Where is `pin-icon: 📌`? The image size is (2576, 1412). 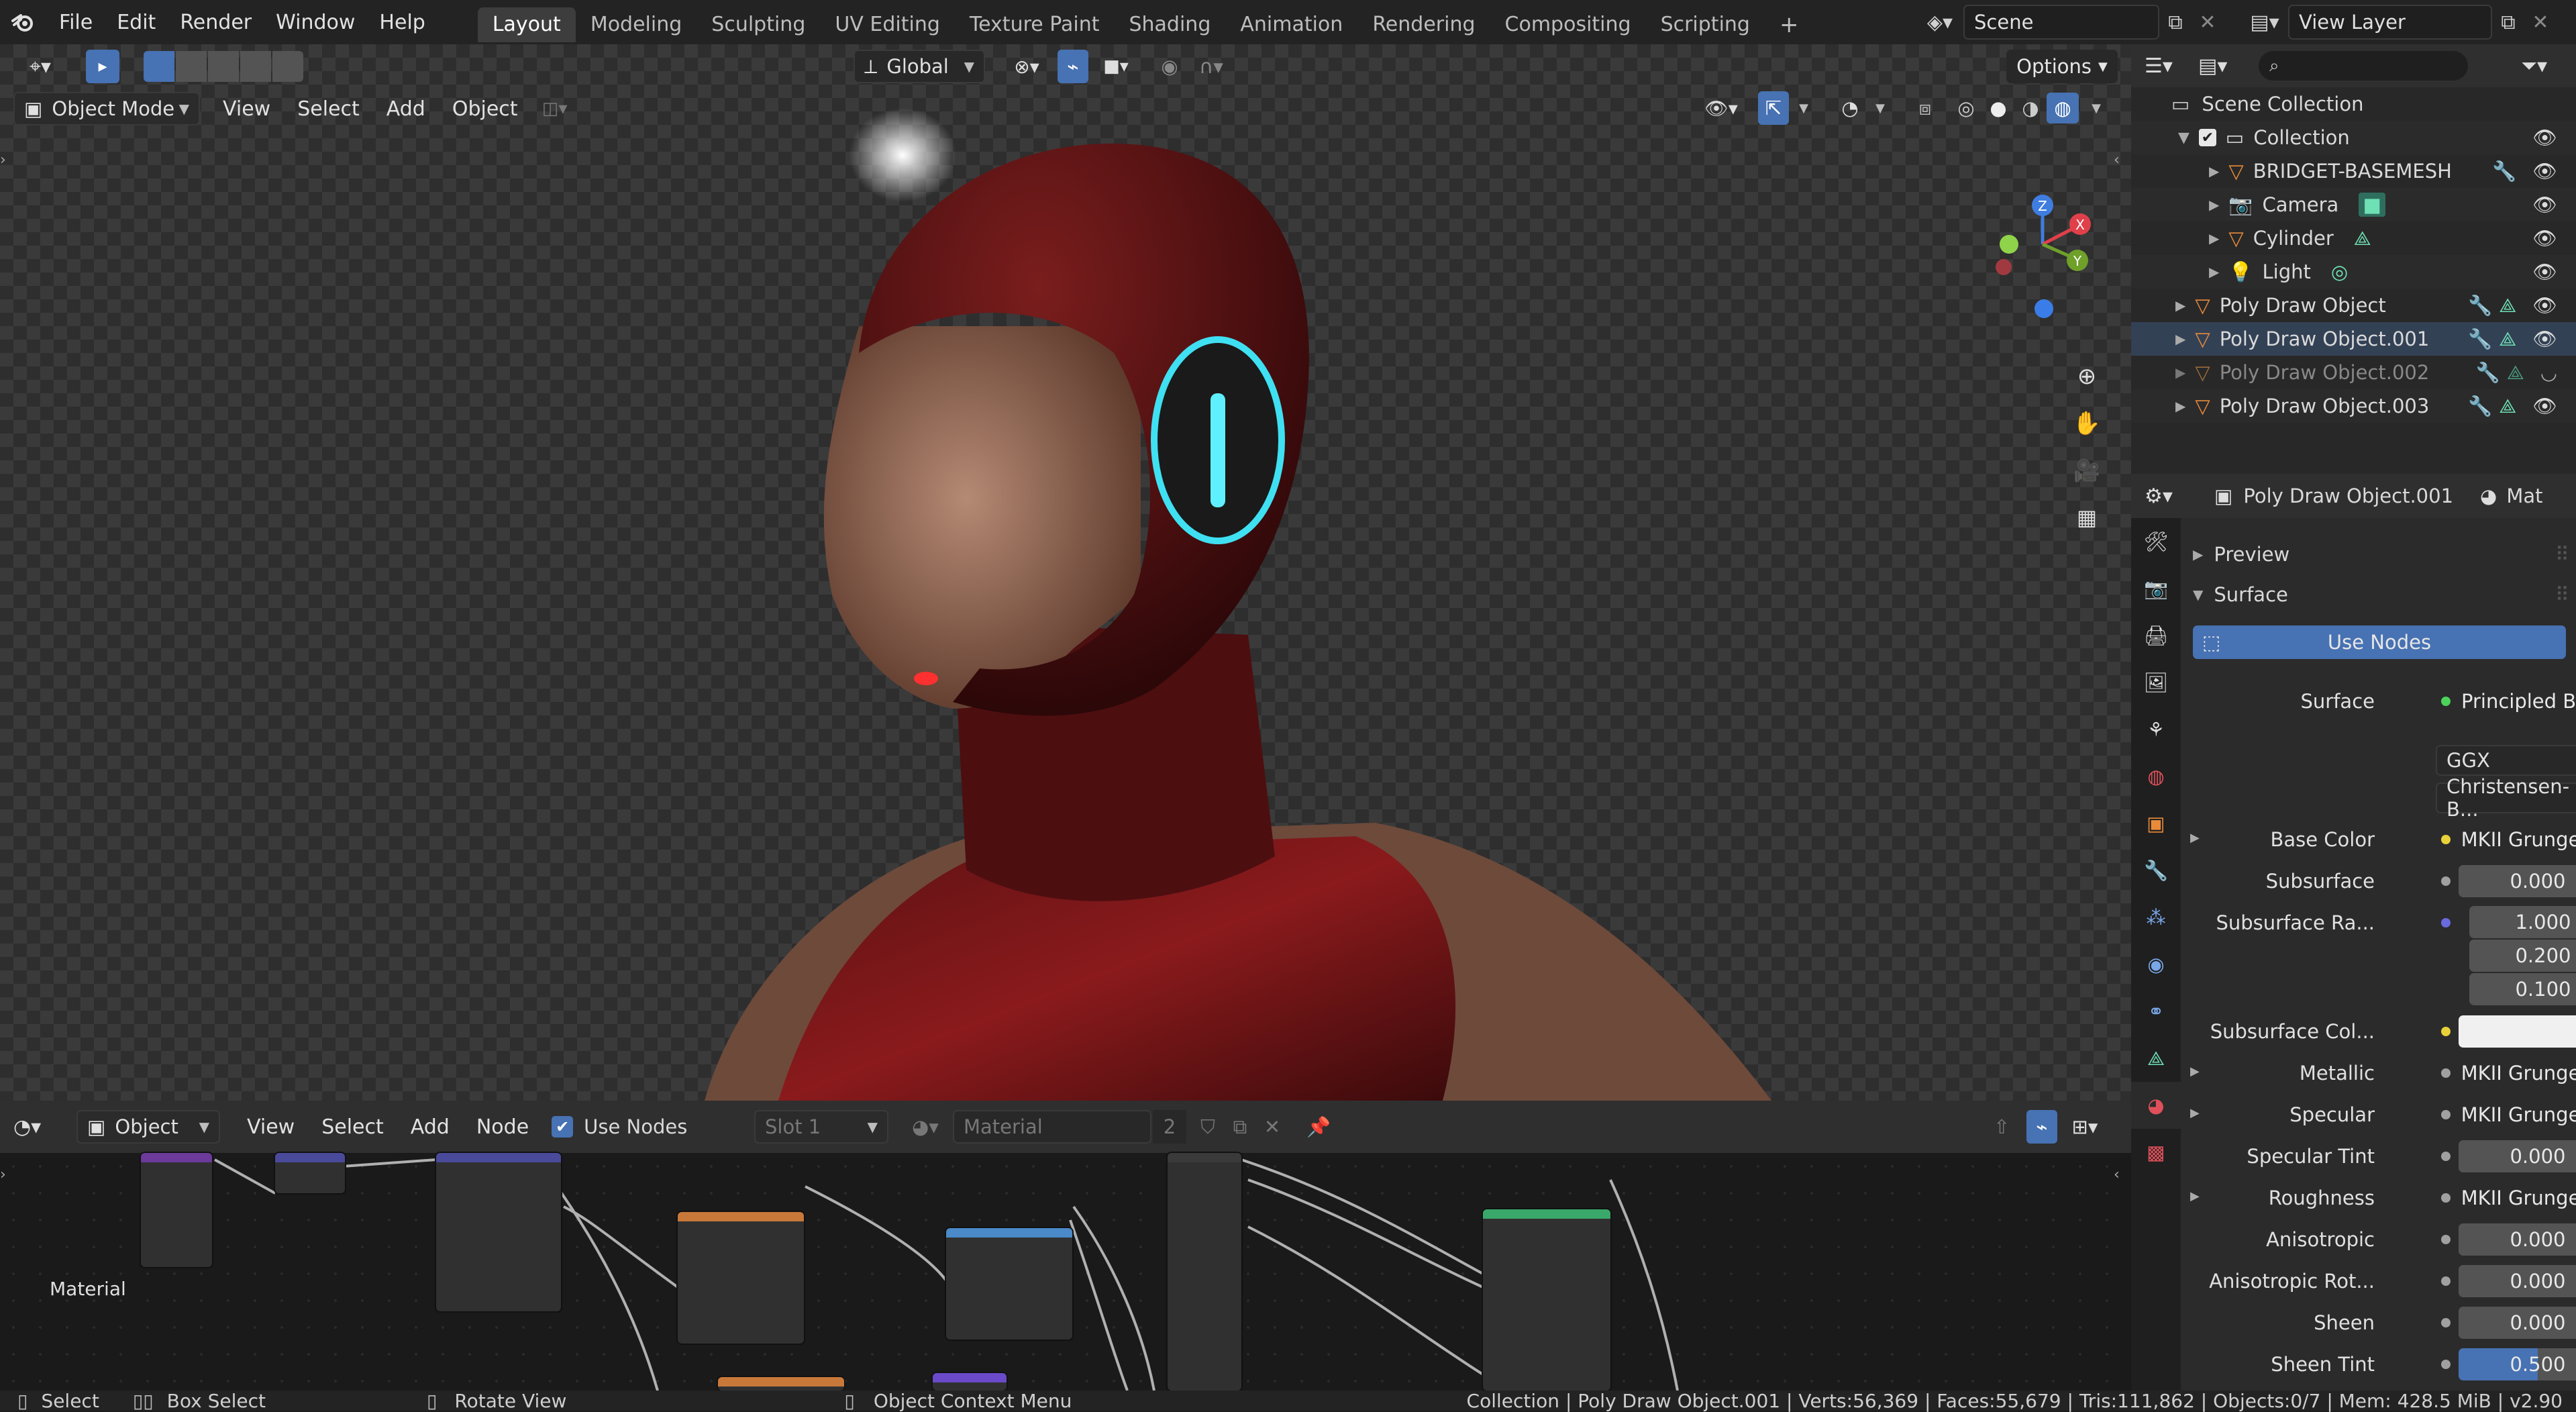 pin-icon: 📌 is located at coordinates (1318, 1127).